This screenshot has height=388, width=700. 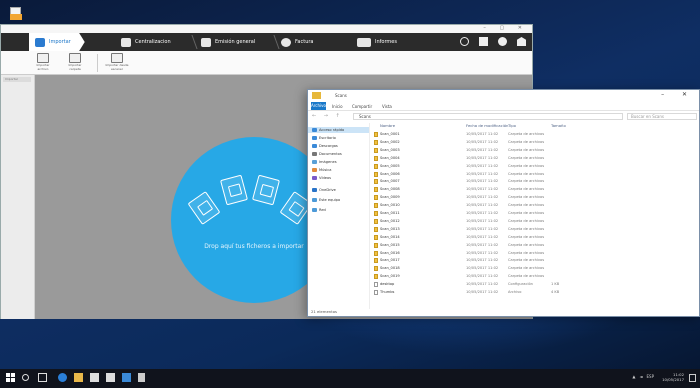 What do you see at coordinates (503, 106) in the screenshot?
I see `explorer-ribbon: Archivo Inicio Compartir Vista` at bounding box center [503, 106].